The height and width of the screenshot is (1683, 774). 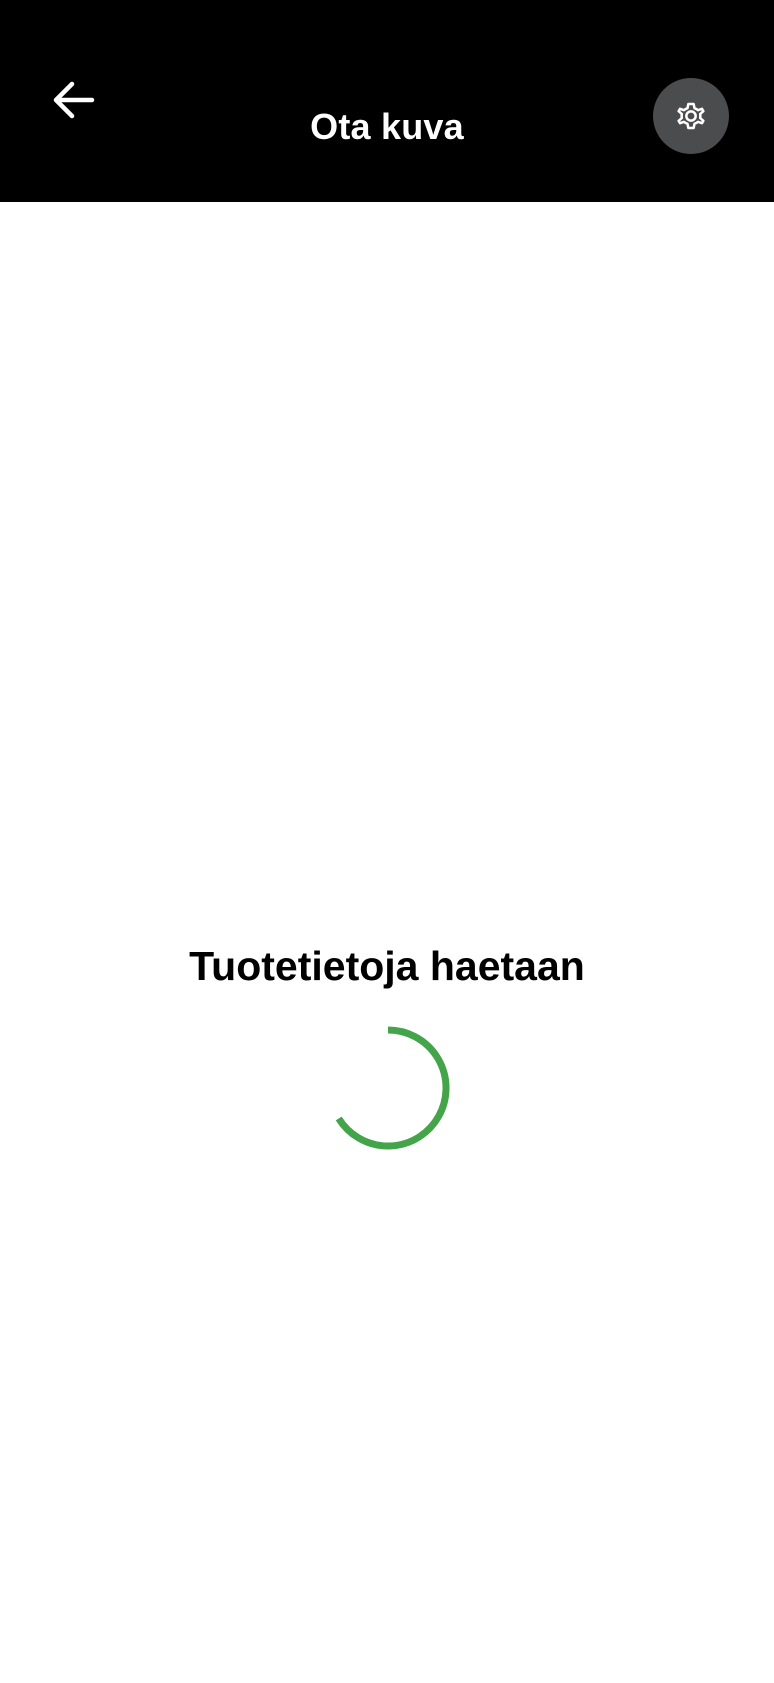 What do you see at coordinates (387, 101) in the screenshot?
I see `top-app-bar: Ota kuva` at bounding box center [387, 101].